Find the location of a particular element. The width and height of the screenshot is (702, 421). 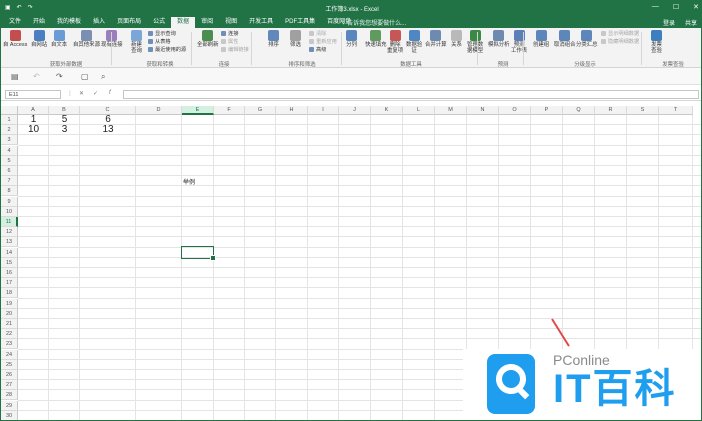

row-header: 5 is located at coordinates (9, 160).